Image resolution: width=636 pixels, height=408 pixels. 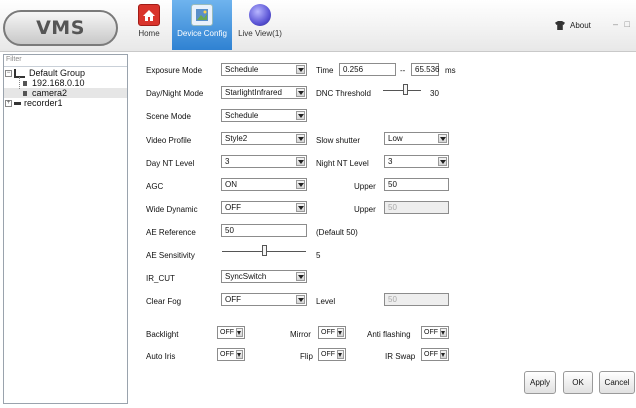 What do you see at coordinates (343, 93) in the screenshot?
I see `dnc-threshold-label: DNC Threshold` at bounding box center [343, 93].